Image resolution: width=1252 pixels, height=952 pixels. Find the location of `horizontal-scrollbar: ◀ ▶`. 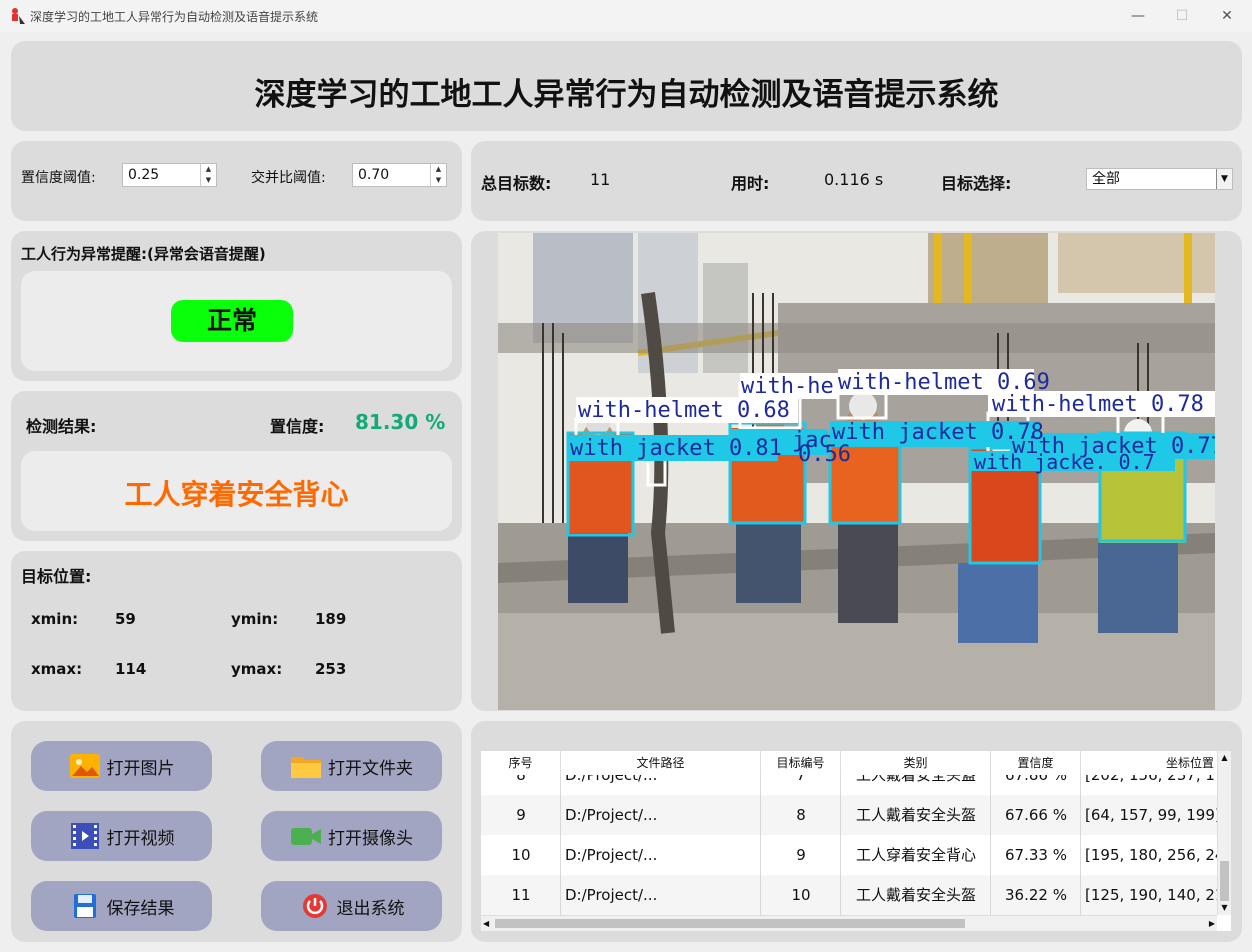

horizontal-scrollbar: ◀ ▶ is located at coordinates (849, 923).